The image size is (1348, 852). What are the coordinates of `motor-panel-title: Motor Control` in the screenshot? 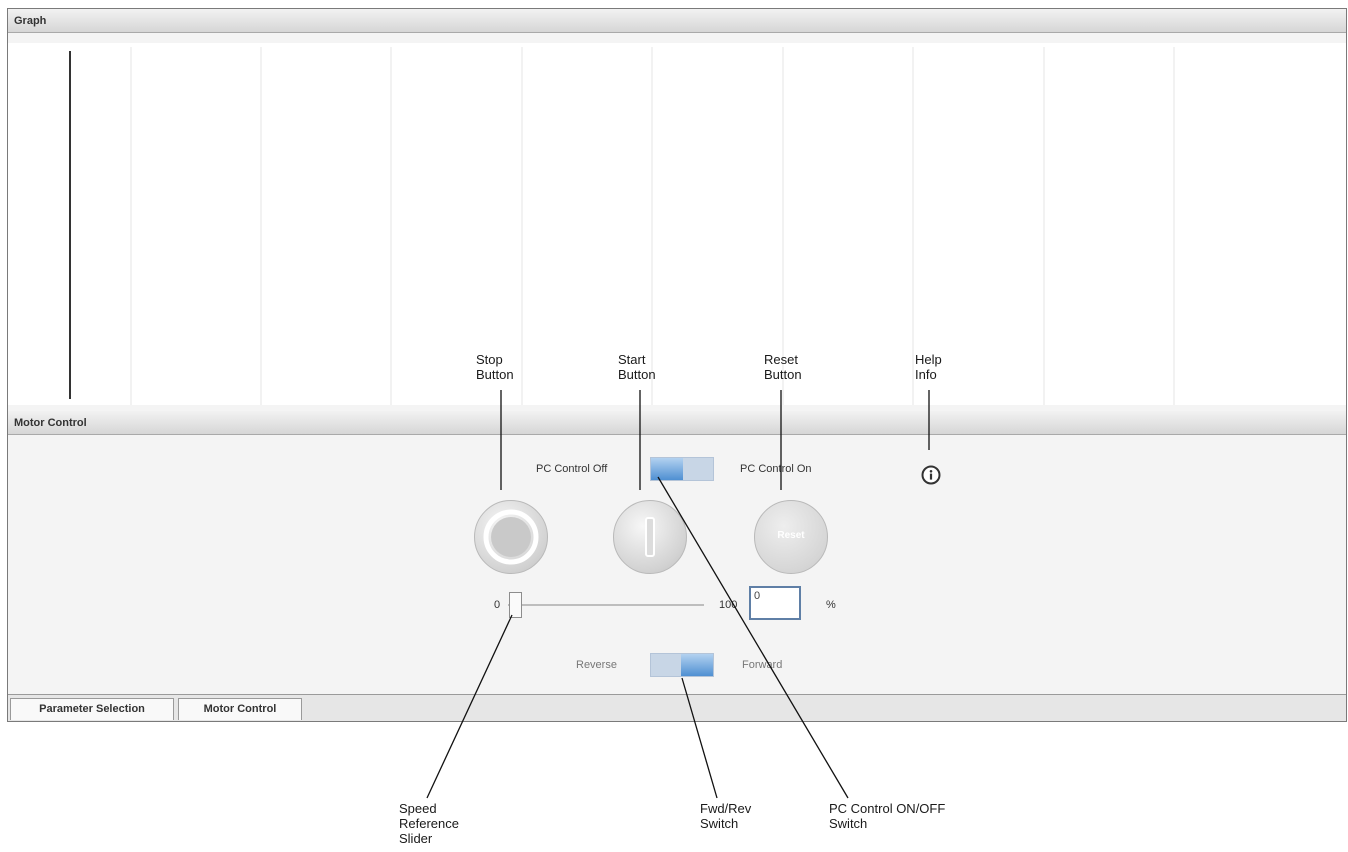 It's located at (50, 423).